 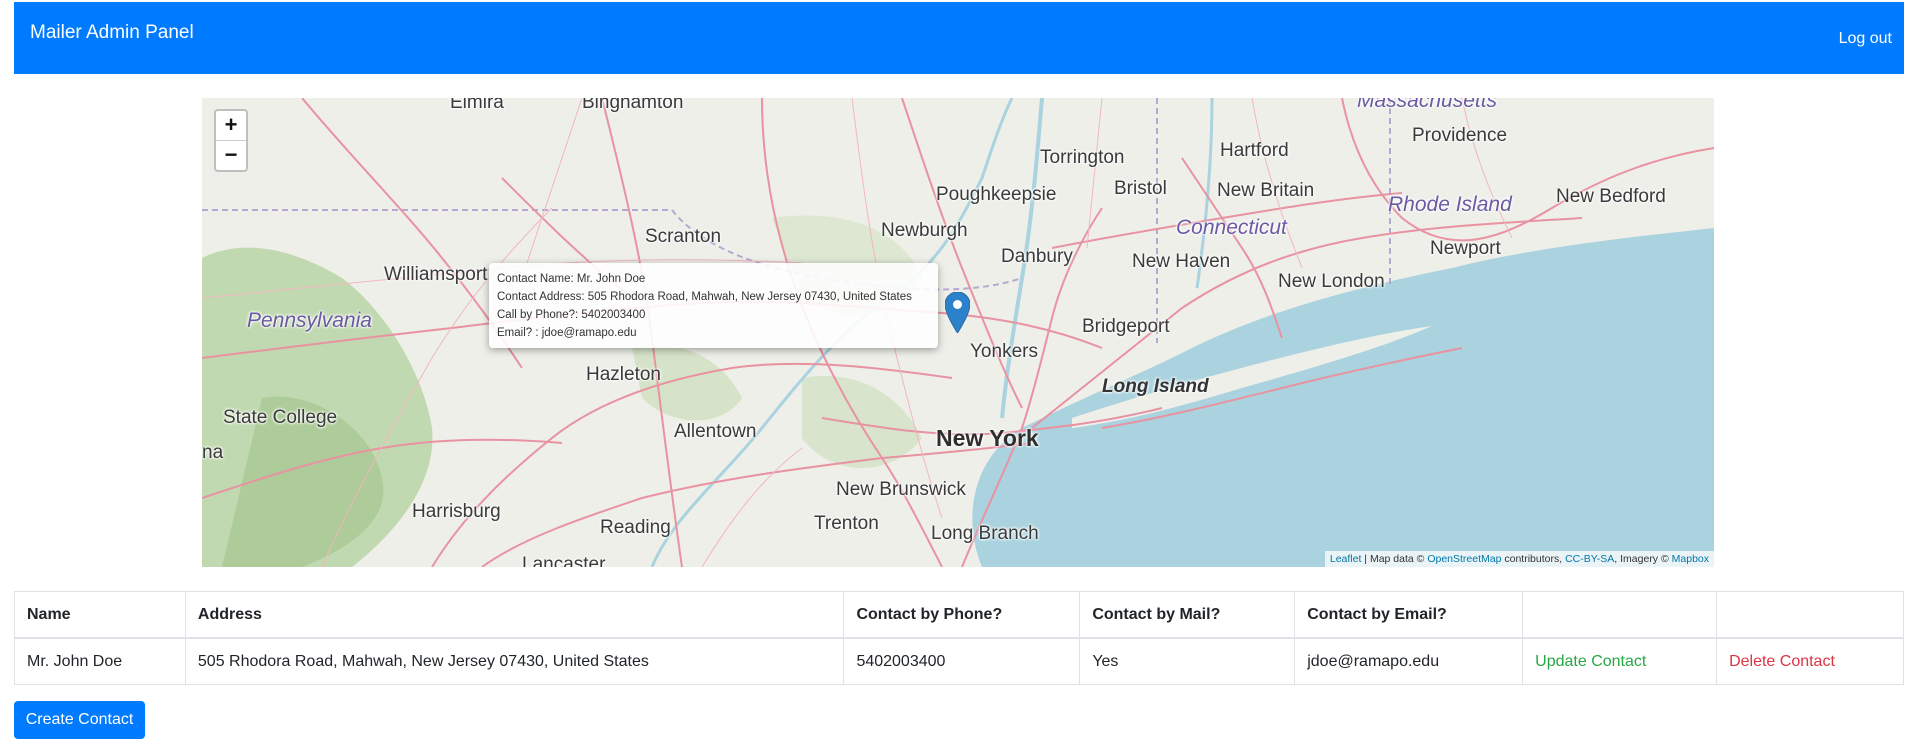 I want to click on logout-link: Log out, so click(x=1865, y=39).